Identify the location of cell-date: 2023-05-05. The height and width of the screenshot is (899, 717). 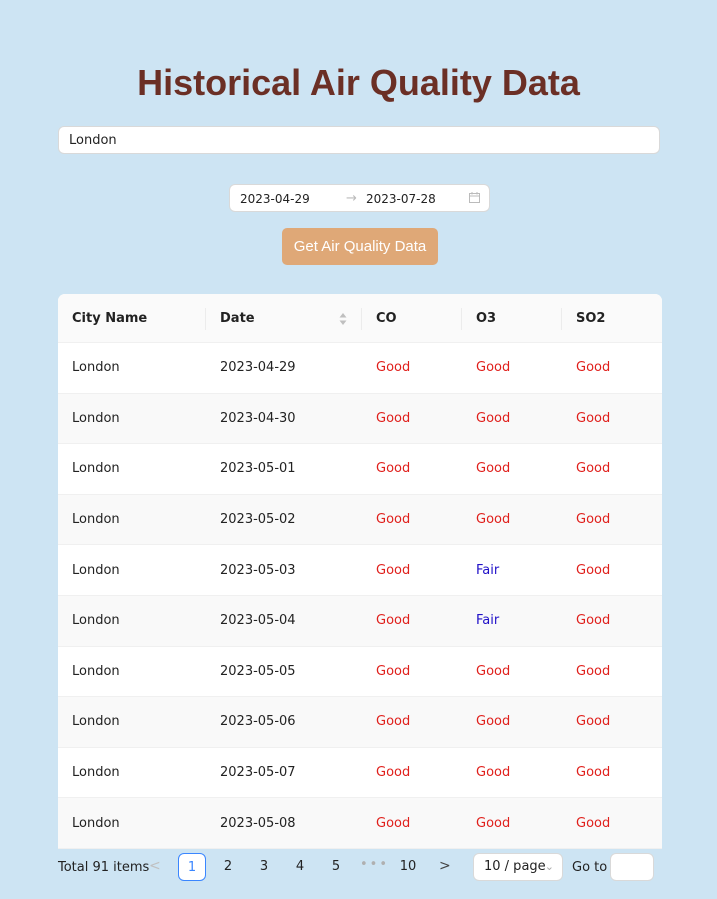
(258, 671).